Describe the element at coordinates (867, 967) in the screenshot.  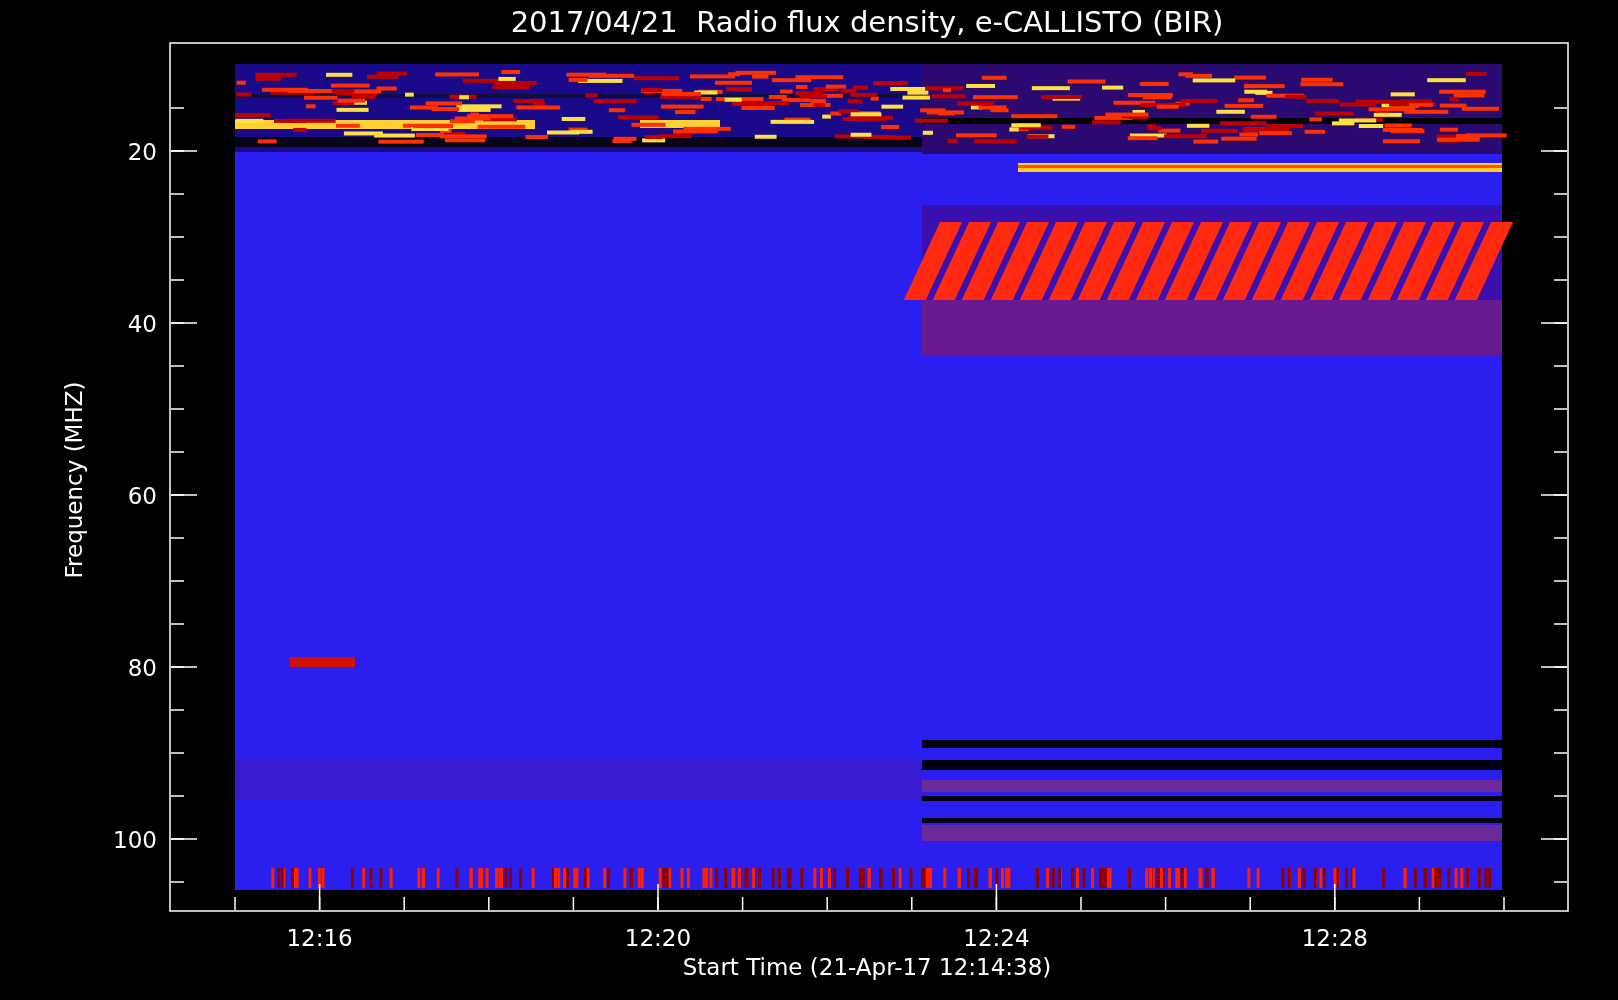
I see `x-axis-label: Start Time (21-Apr-17 12:14:38)` at that location.